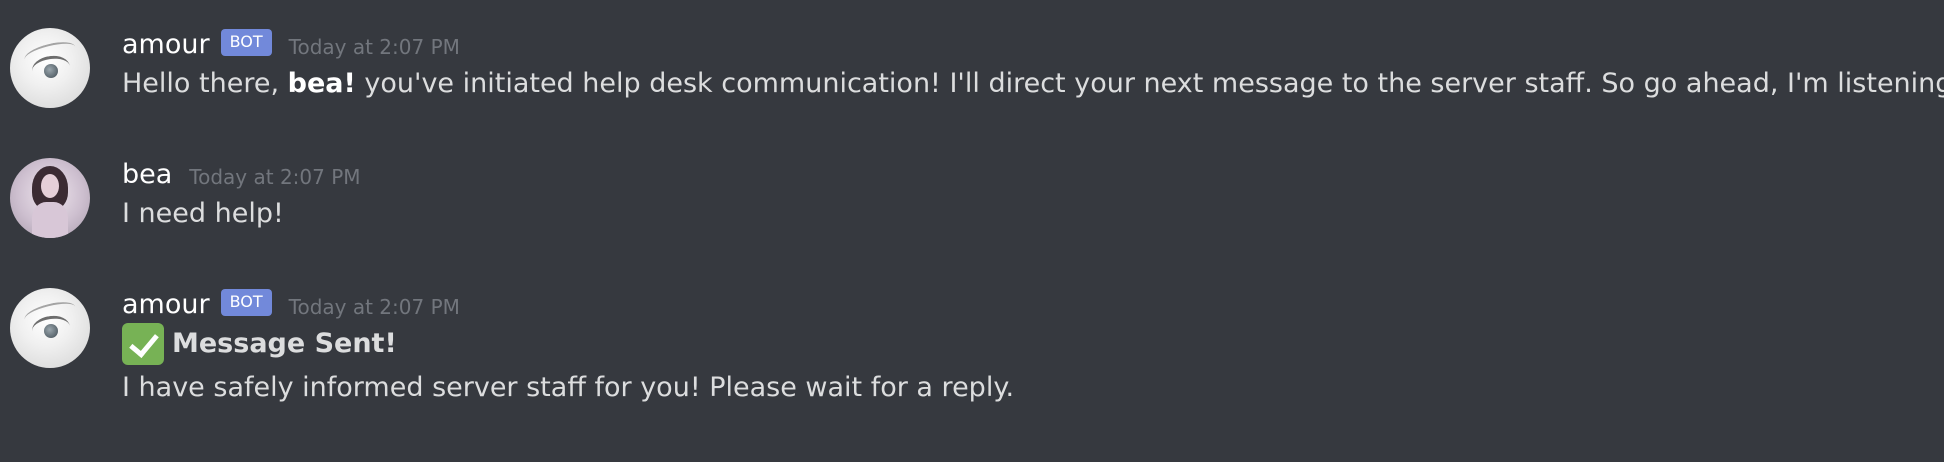  Describe the element at coordinates (1033, 175) in the screenshot. I see `message-header: bea Today at 2:07 PM` at that location.